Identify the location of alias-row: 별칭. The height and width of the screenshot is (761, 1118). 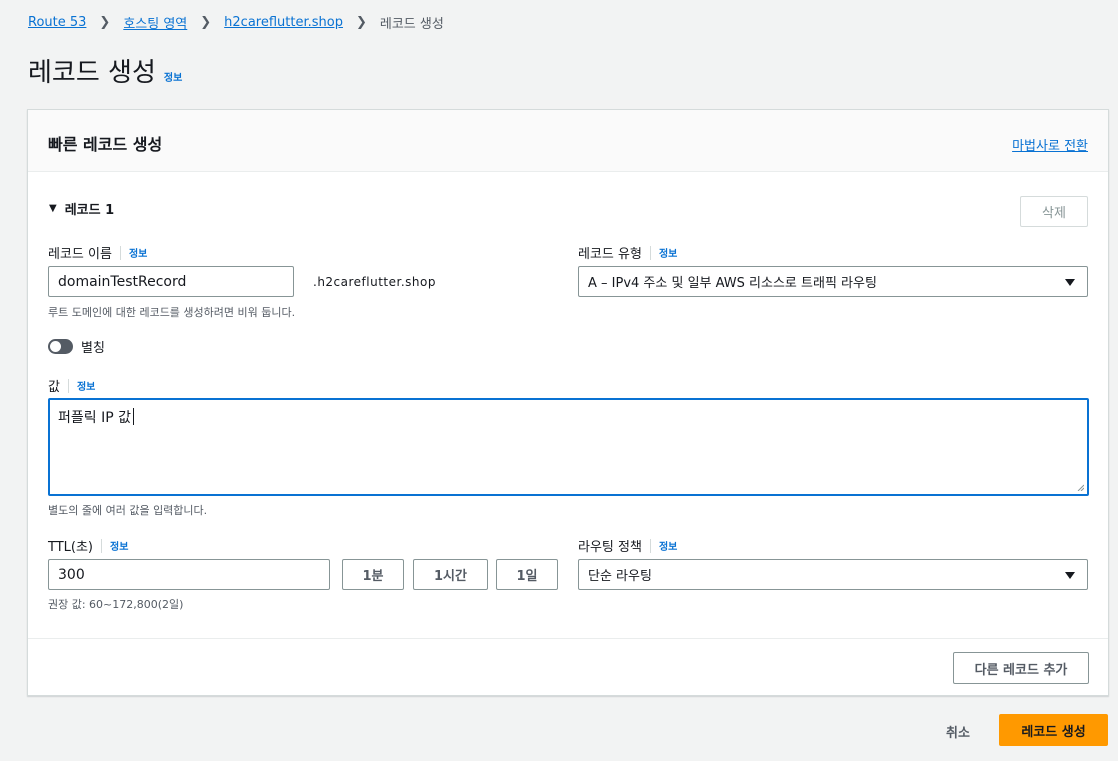
(76, 346).